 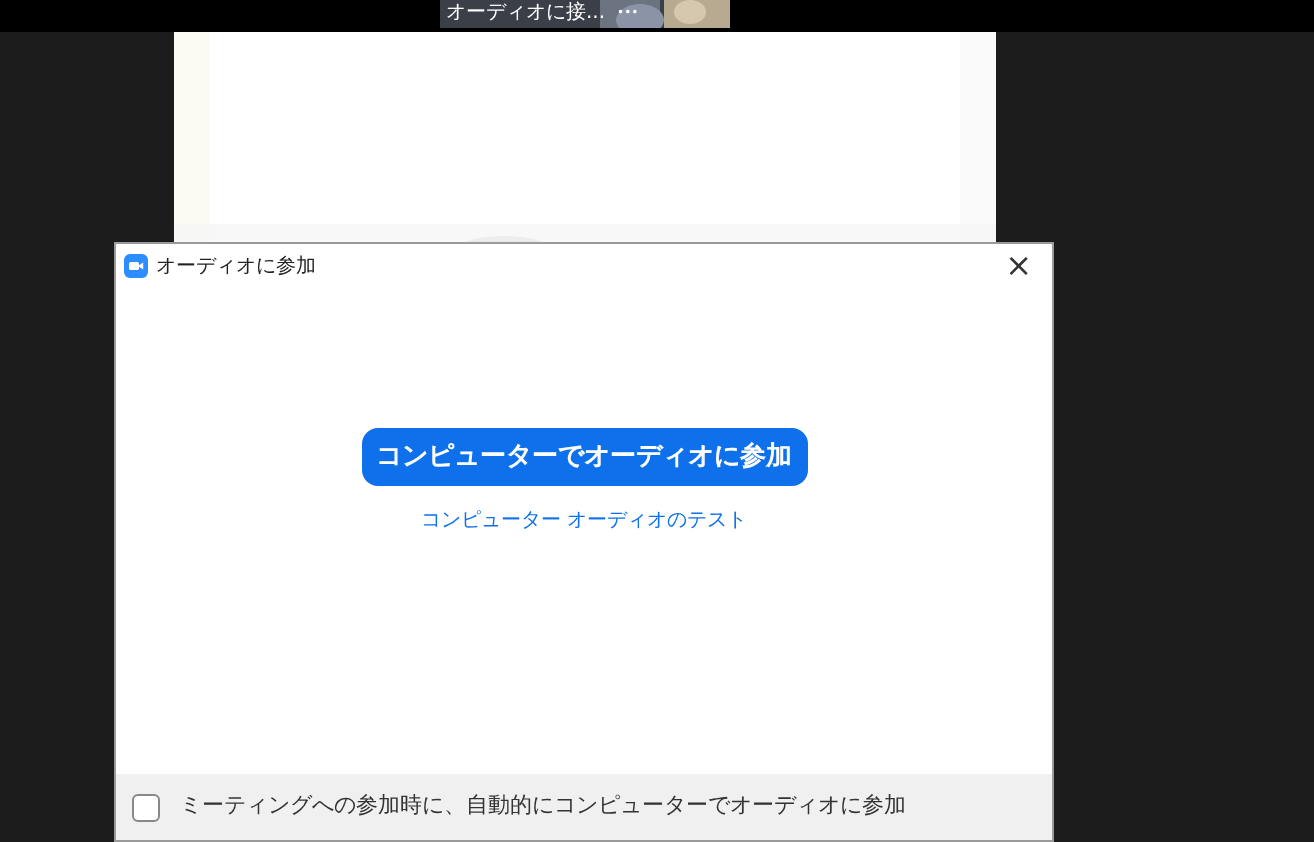 What do you see at coordinates (146, 807) in the screenshot?
I see `checkbox` at bounding box center [146, 807].